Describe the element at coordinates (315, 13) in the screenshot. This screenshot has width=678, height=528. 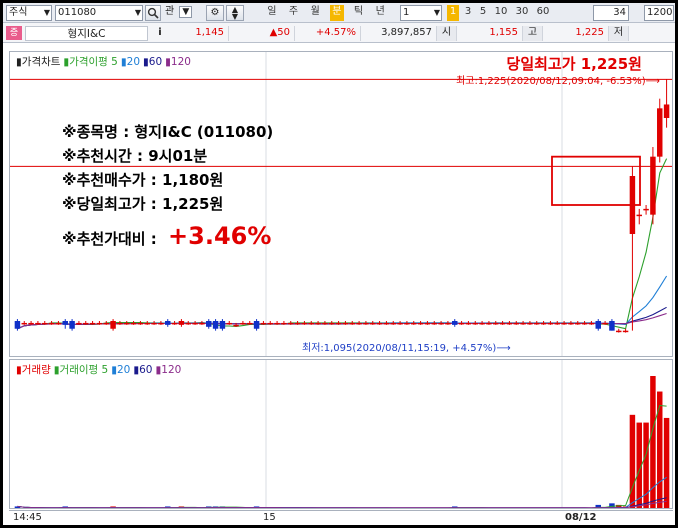
I see `period-tab: 월` at that location.